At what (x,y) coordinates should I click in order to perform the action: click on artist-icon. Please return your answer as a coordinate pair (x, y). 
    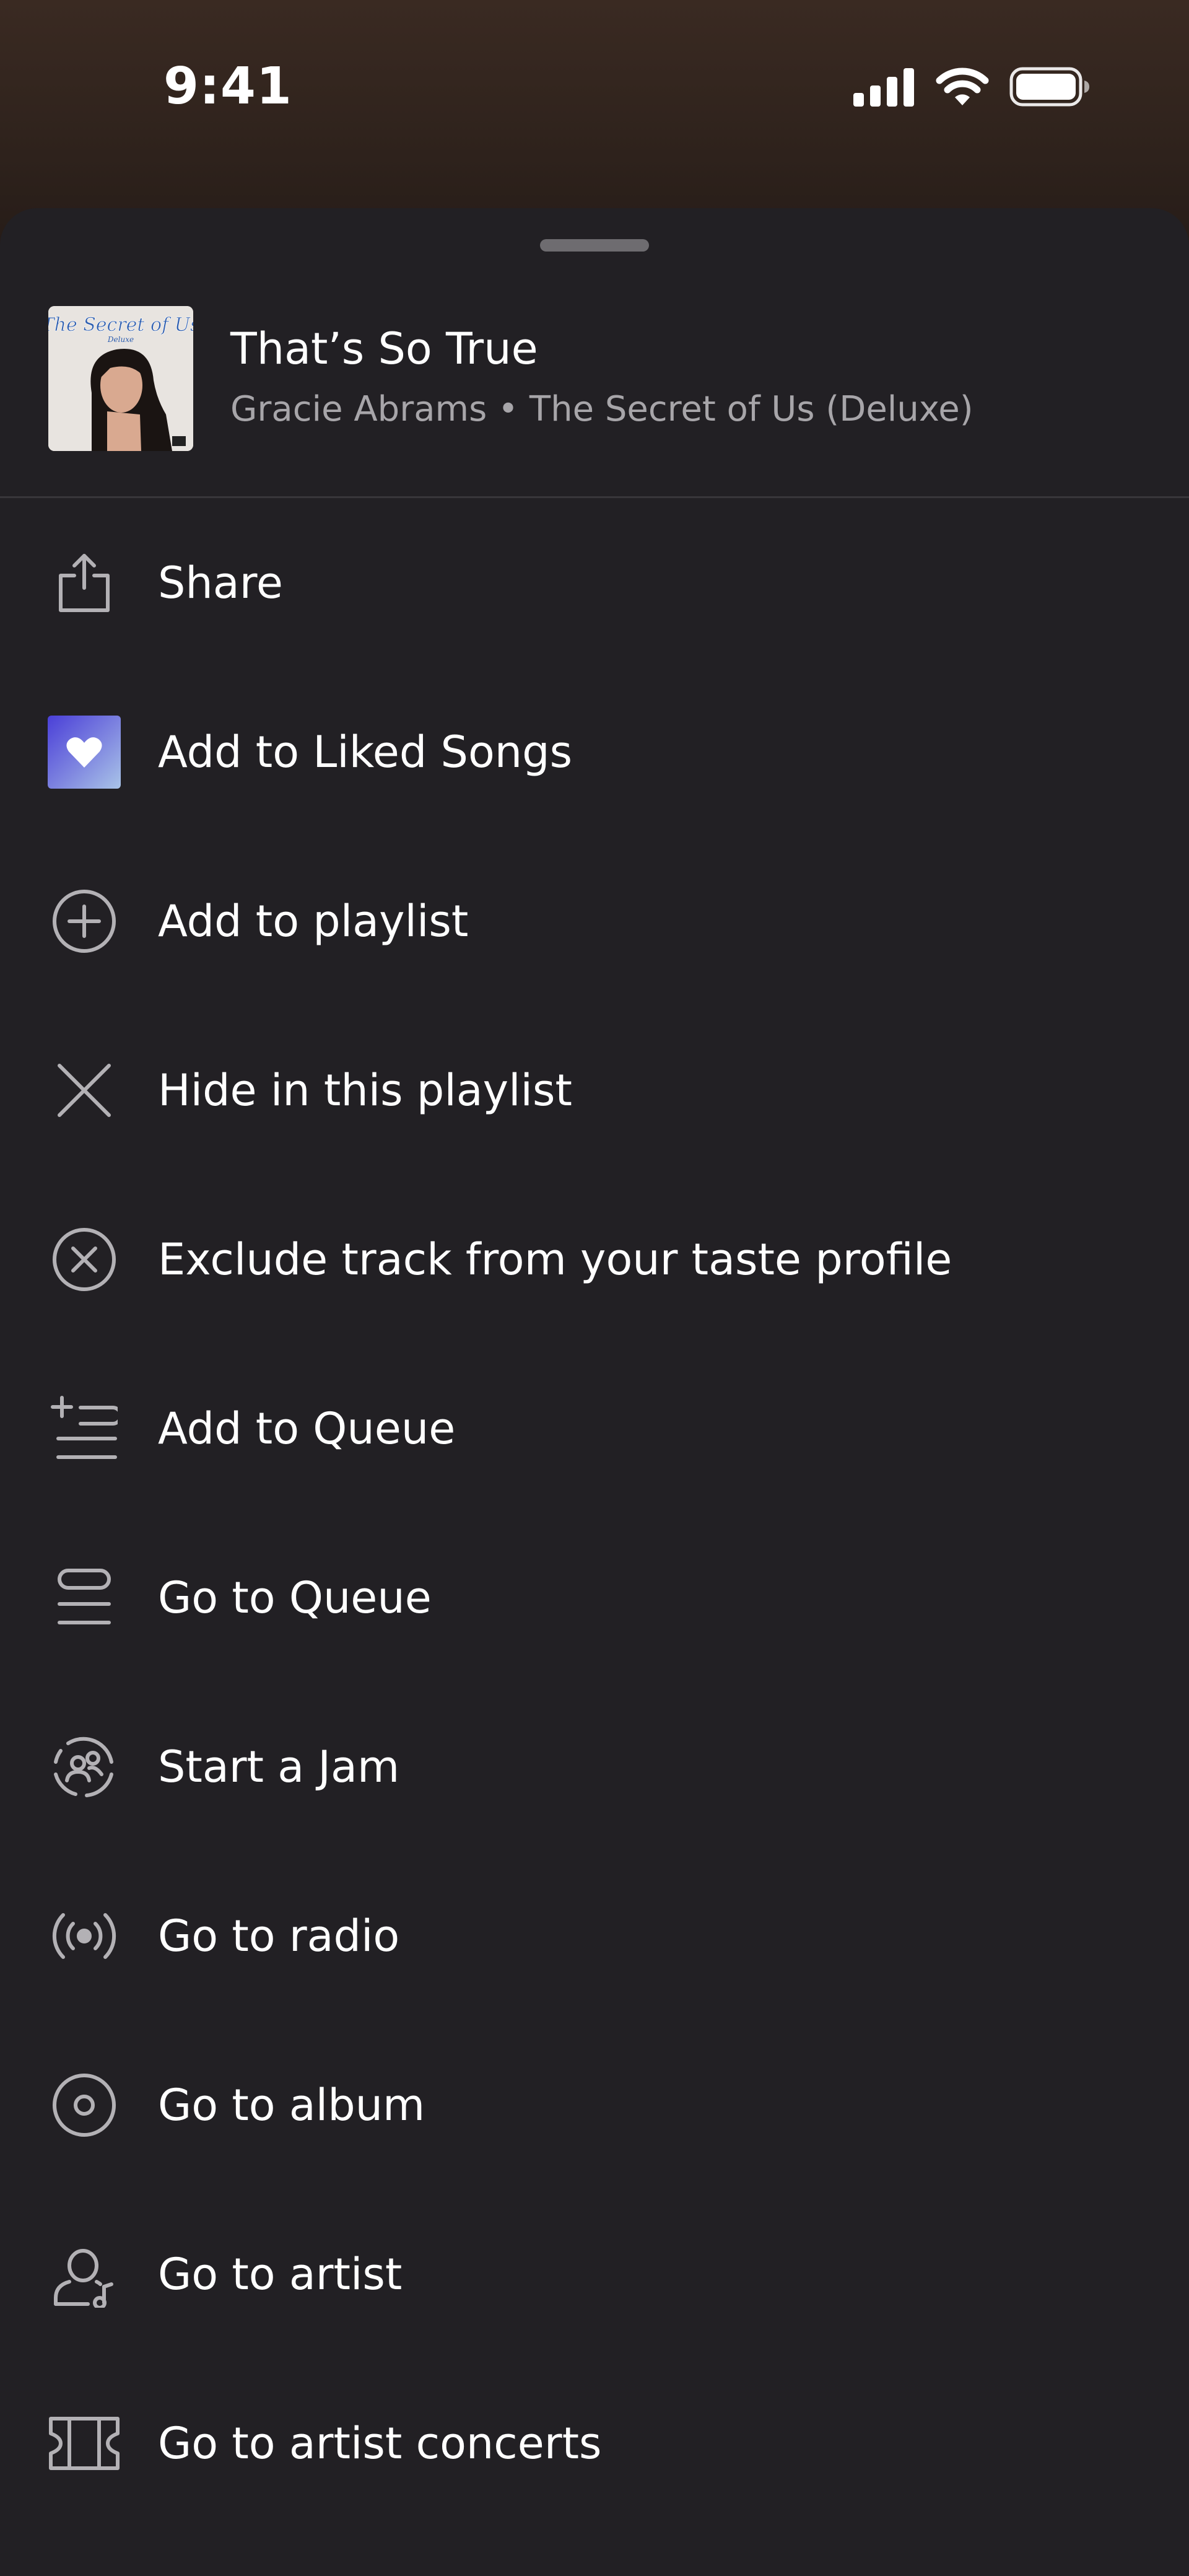
    Looking at the image, I should click on (84, 2274).